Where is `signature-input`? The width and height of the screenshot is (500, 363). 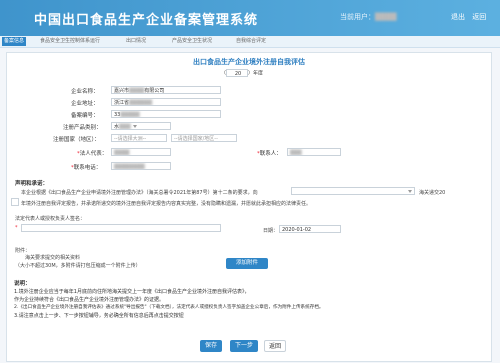 signature-input is located at coordinates (121, 228).